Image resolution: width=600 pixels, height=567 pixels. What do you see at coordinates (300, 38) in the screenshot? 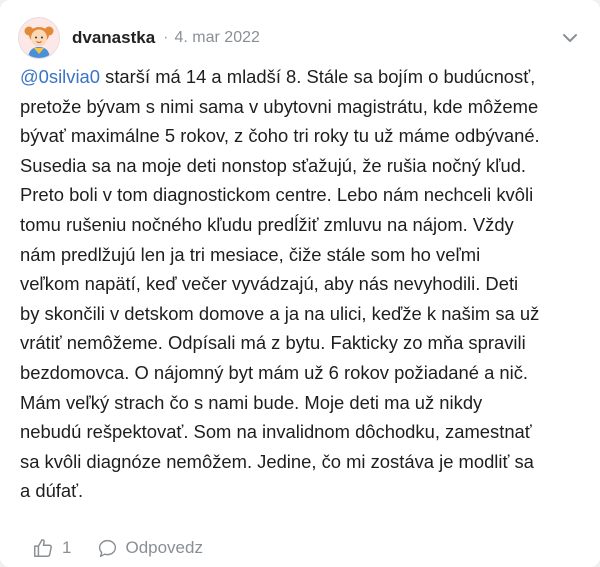
I see `comment-header: dvanastka · 4. mar 2022` at bounding box center [300, 38].